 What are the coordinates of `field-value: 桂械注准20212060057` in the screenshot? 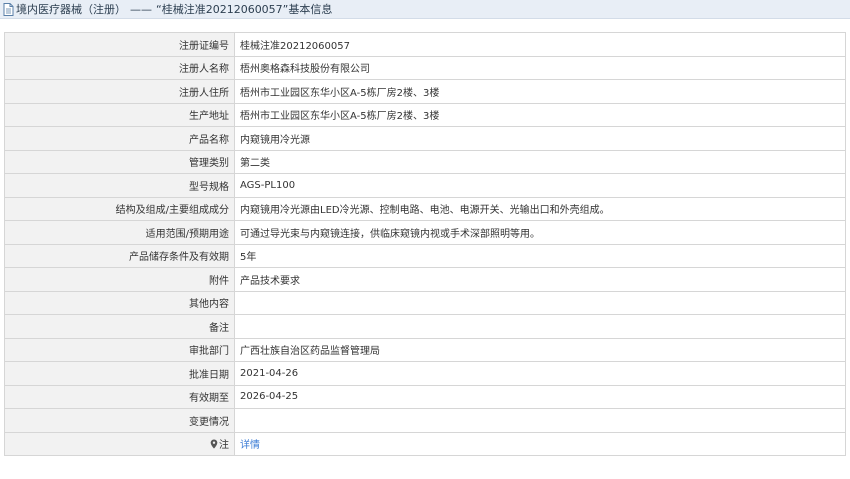 It's located at (540, 44).